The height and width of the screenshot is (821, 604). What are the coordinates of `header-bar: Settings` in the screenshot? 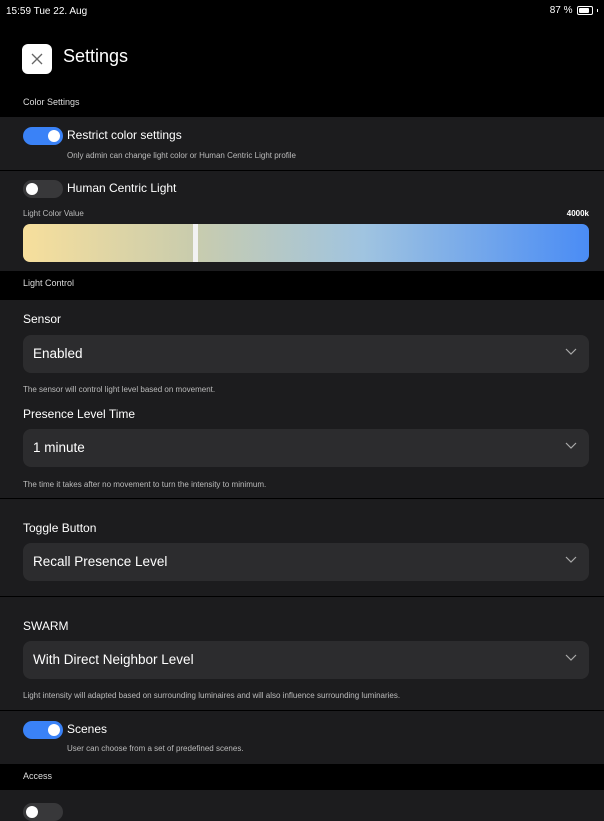 It's located at (302, 57).